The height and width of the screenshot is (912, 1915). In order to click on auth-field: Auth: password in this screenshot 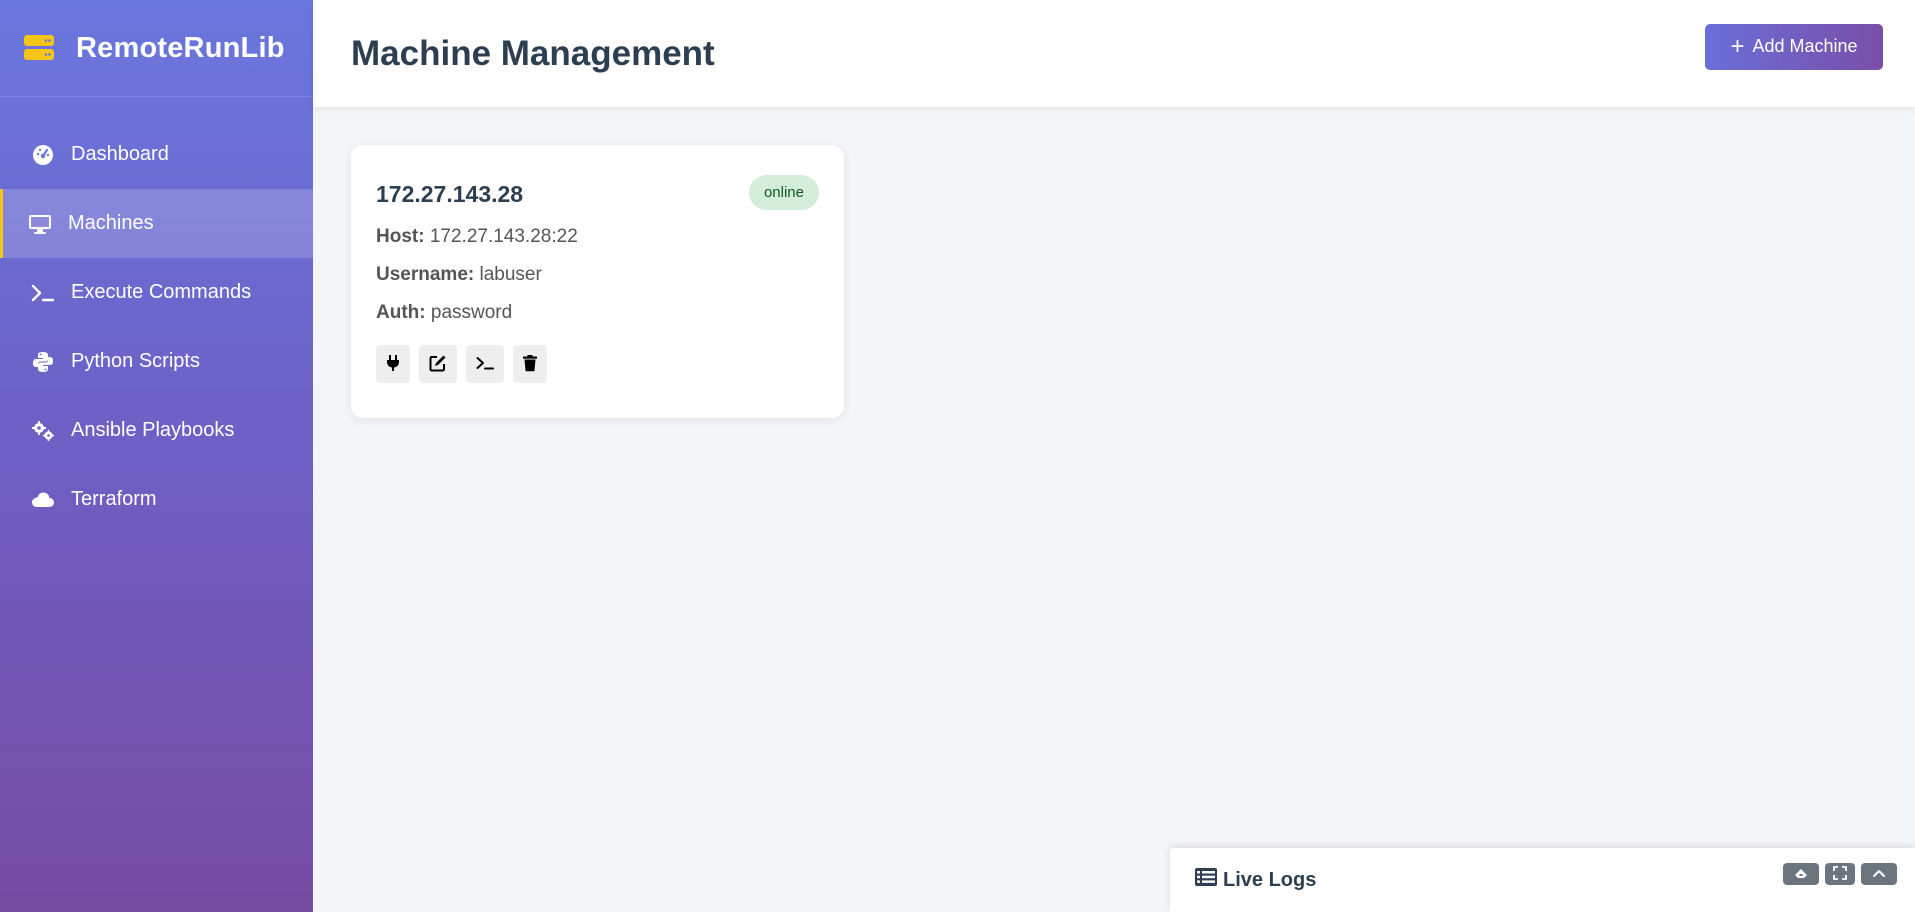, I will do `click(597, 313)`.